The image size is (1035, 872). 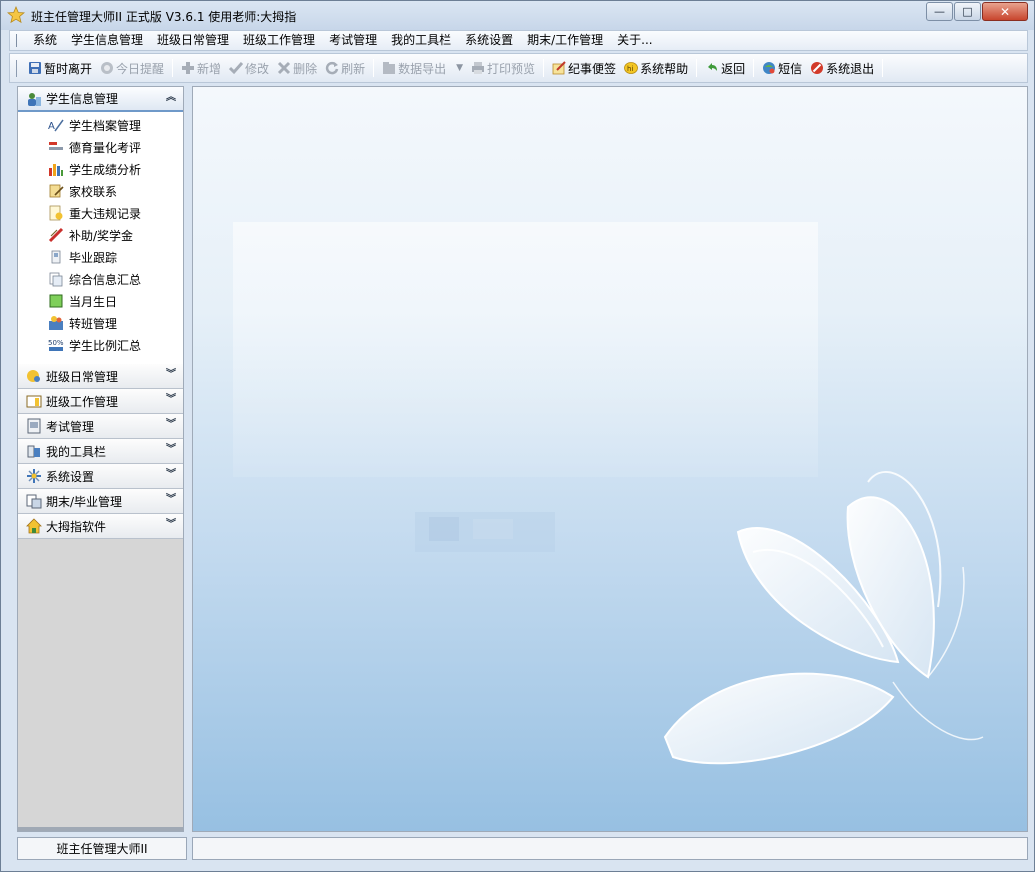 What do you see at coordinates (100, 501) in the screenshot?
I see `nav-group-term-end: 期末/毕业管理 ︾` at bounding box center [100, 501].